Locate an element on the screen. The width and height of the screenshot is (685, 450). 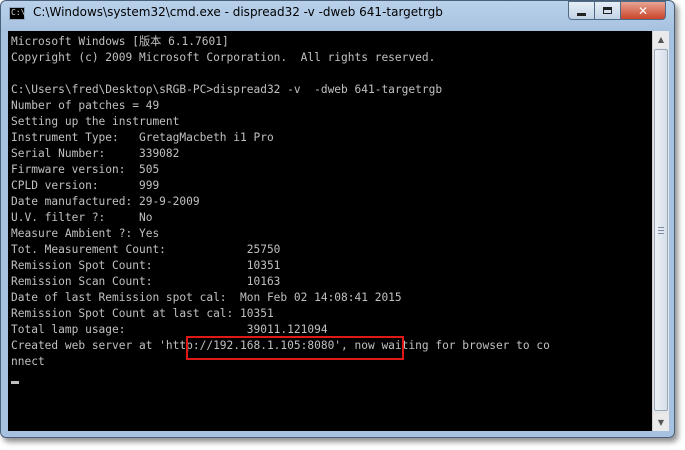
close-button: ✕ is located at coordinates (643, 10).